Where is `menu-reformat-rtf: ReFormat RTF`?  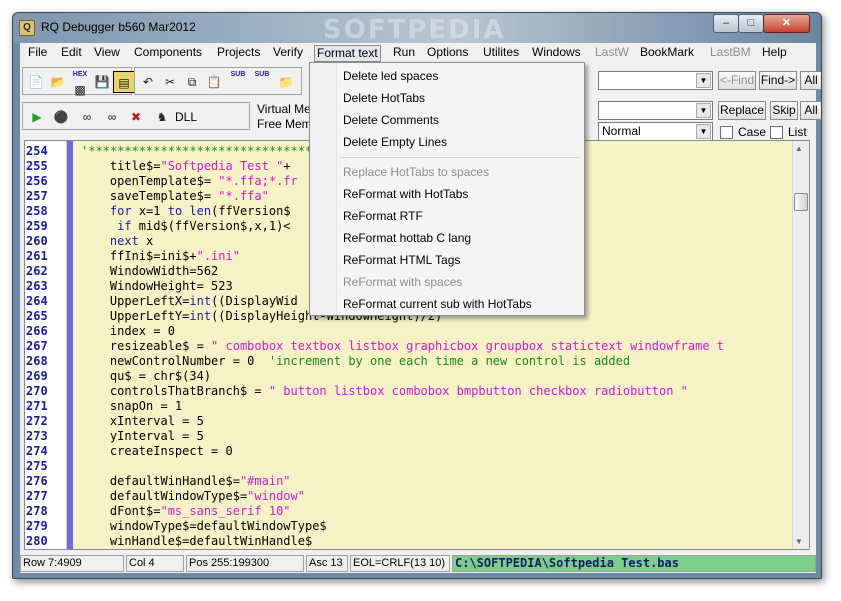 menu-reformat-rtf: ReFormat RTF is located at coordinates (383, 216).